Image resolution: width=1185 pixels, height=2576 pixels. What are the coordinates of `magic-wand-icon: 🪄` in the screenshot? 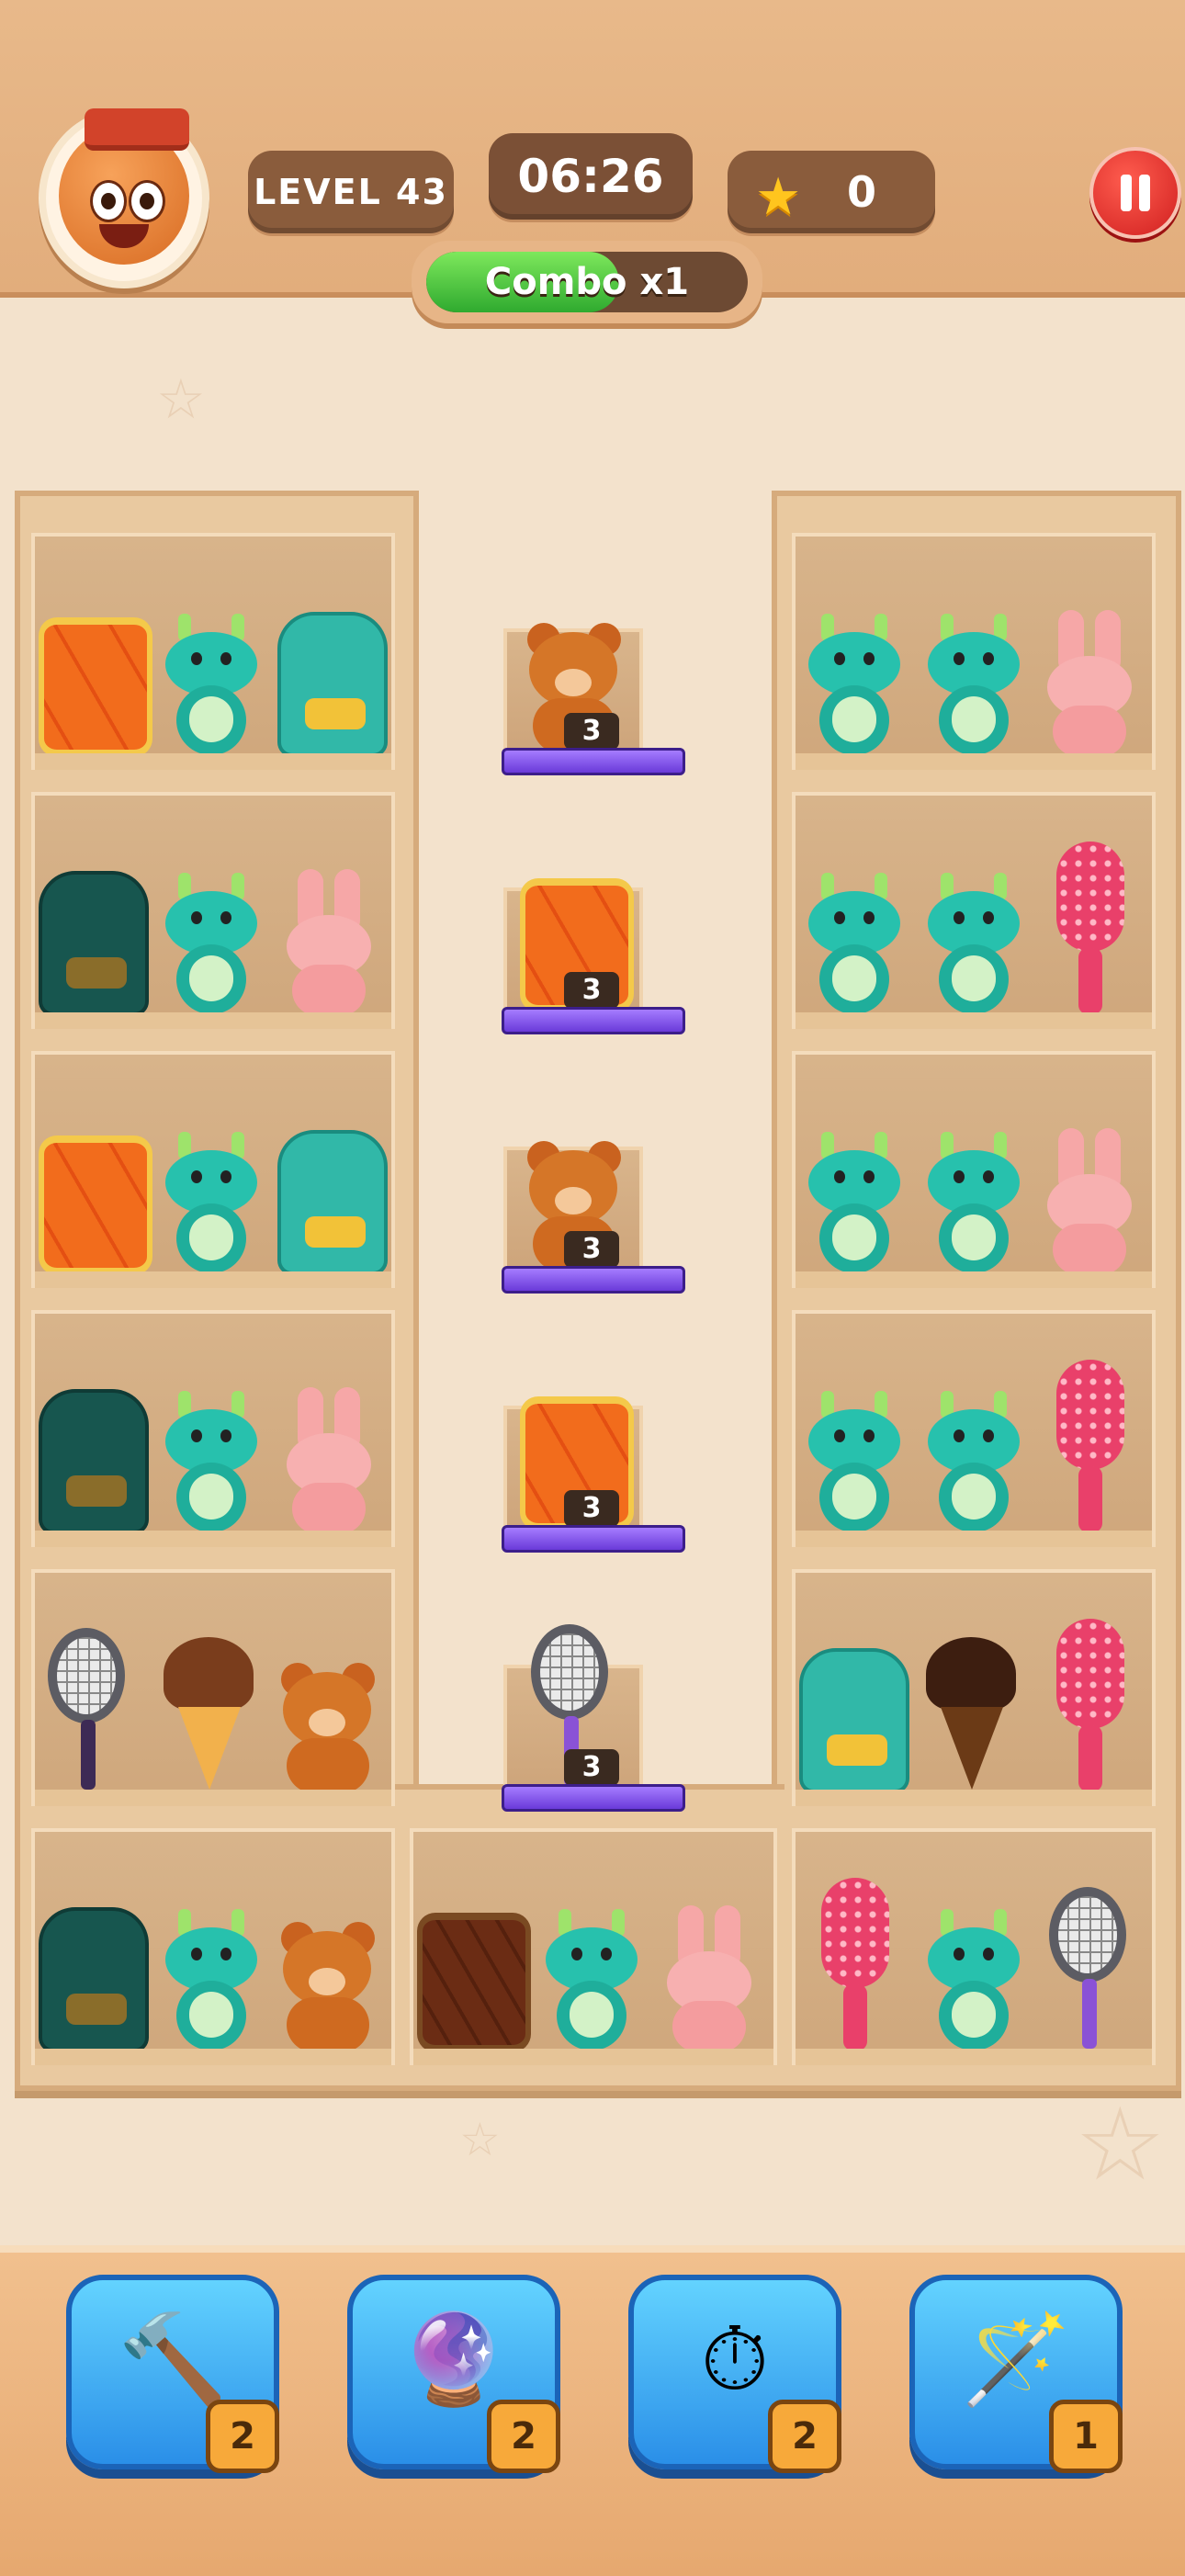 It's located at (1016, 2359).